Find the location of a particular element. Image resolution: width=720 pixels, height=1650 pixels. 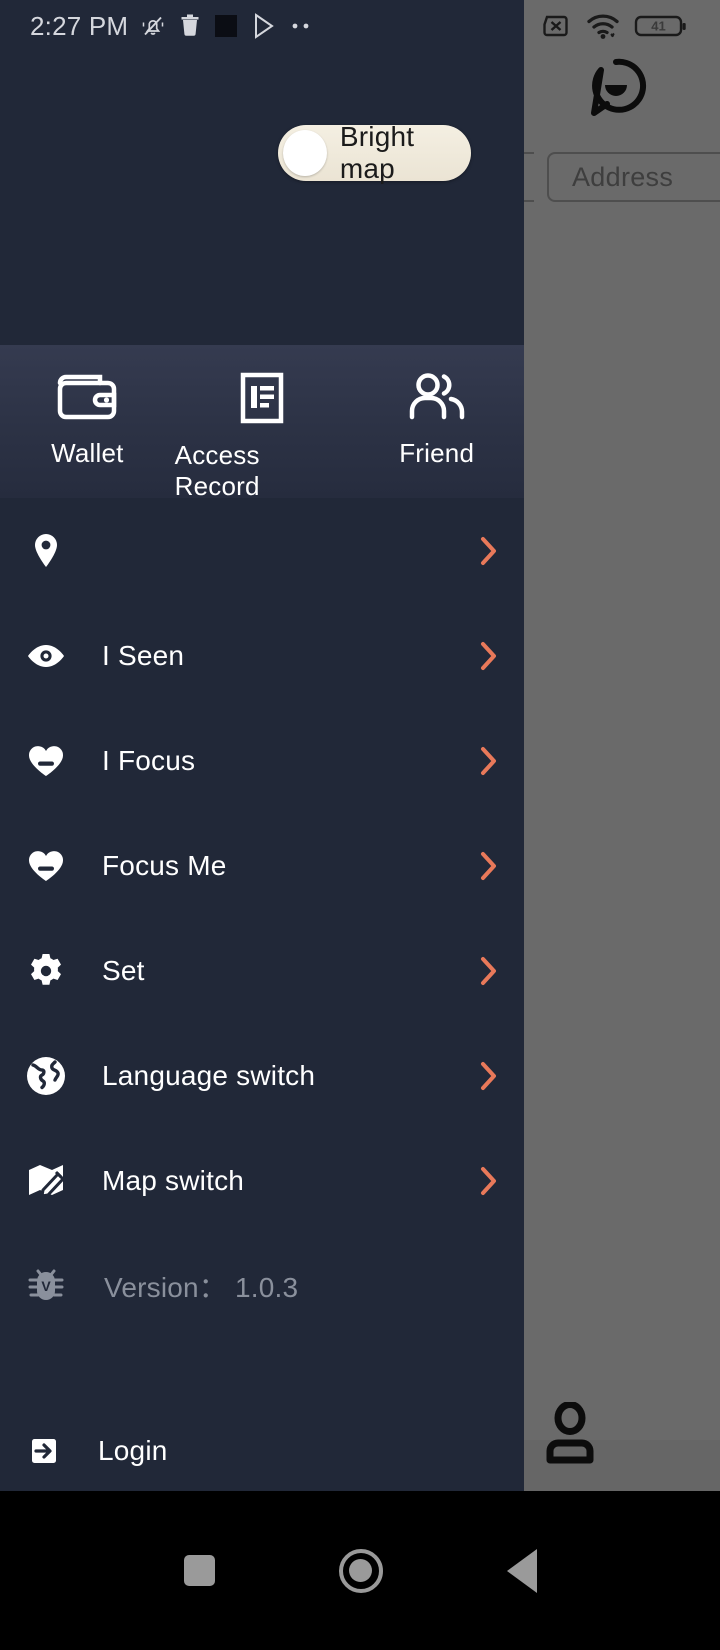

android-nav-bar is located at coordinates (360, 1570).